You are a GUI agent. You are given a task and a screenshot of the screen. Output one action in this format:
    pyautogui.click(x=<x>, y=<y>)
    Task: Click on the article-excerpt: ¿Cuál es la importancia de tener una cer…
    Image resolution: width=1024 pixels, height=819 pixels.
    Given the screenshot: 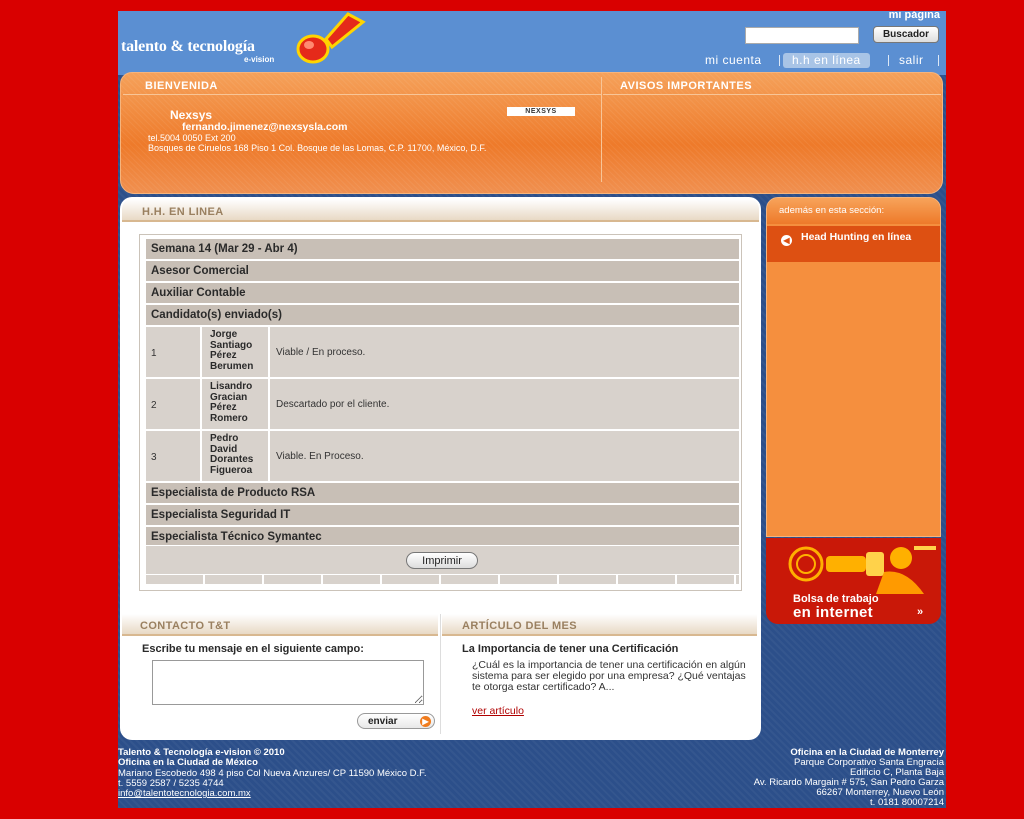 What is the action you would take?
    pyautogui.click(x=609, y=676)
    